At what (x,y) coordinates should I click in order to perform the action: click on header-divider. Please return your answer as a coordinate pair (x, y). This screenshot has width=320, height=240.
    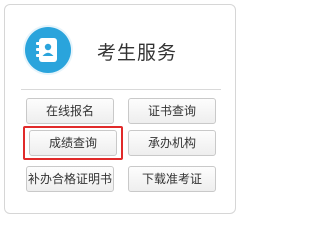
    Looking at the image, I should click on (121, 89).